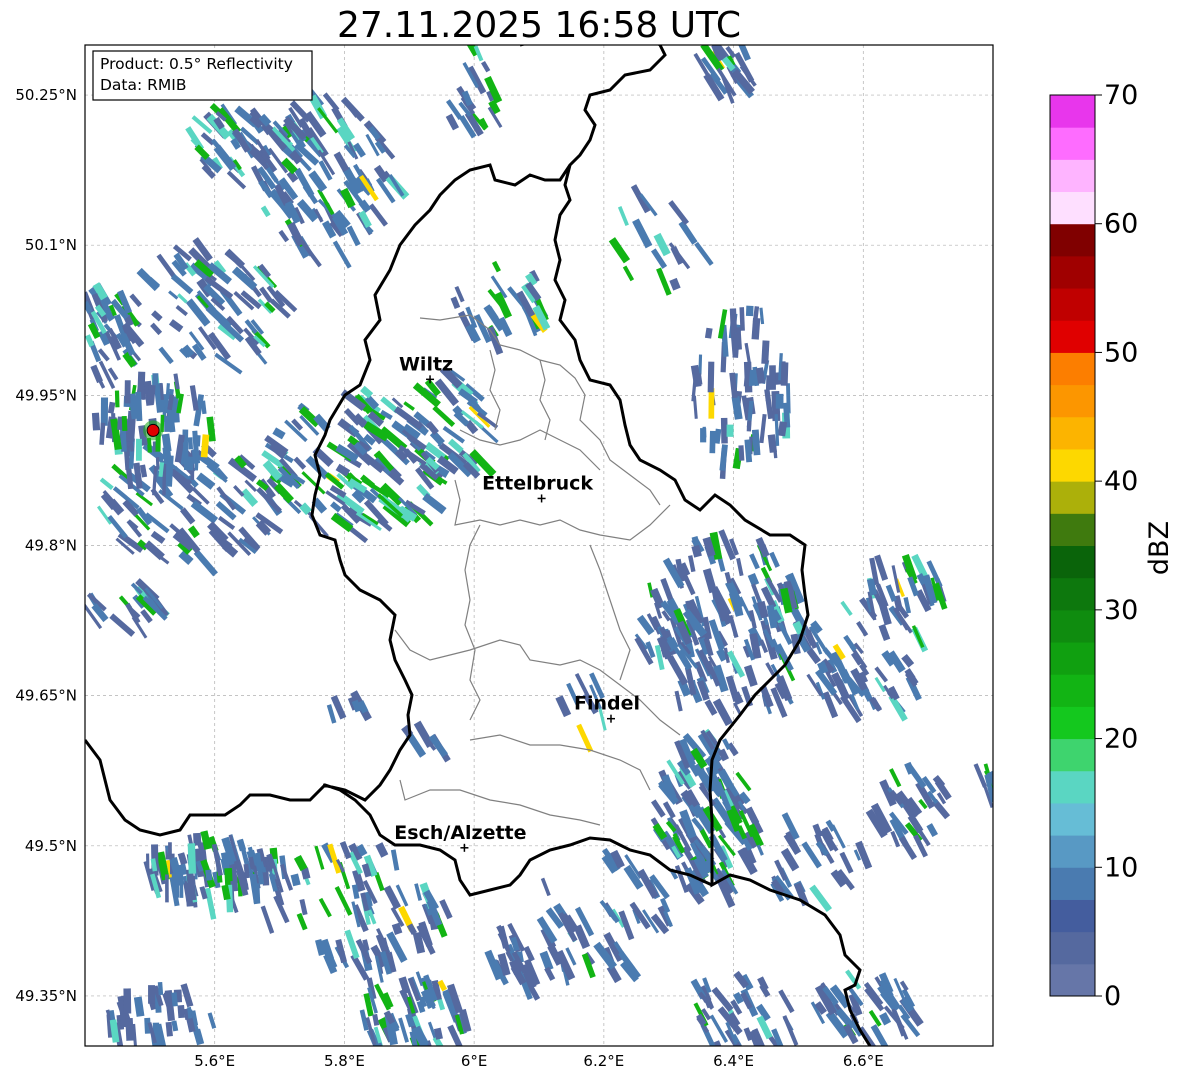 This screenshot has width=1184, height=1081. I want to click on info-product: Product: 0.5° Reflectivity, so click(196, 64).